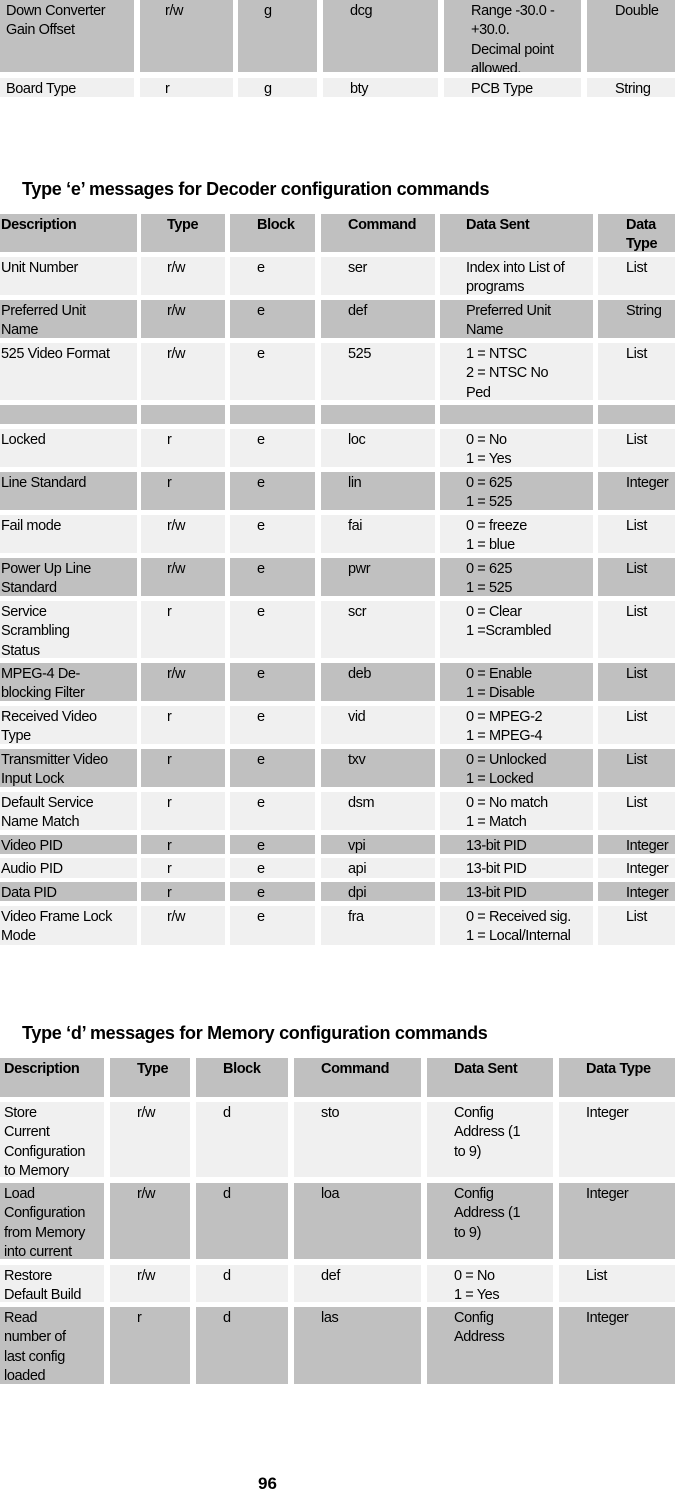 The image size is (675, 1492). What do you see at coordinates (357, 1077) in the screenshot?
I see `table-d-header-command: Command` at bounding box center [357, 1077].